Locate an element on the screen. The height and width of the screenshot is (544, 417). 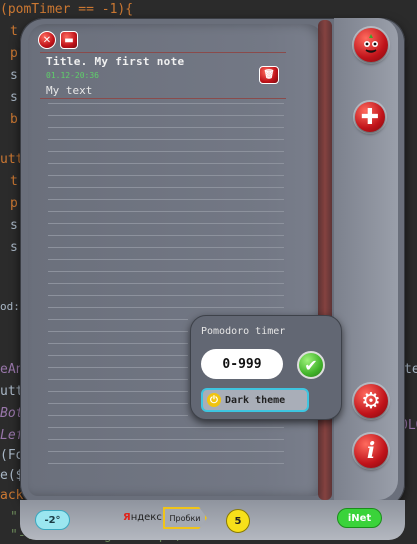
dark-theme-button: ⏻ Dark theme is located at coordinates (255, 400).